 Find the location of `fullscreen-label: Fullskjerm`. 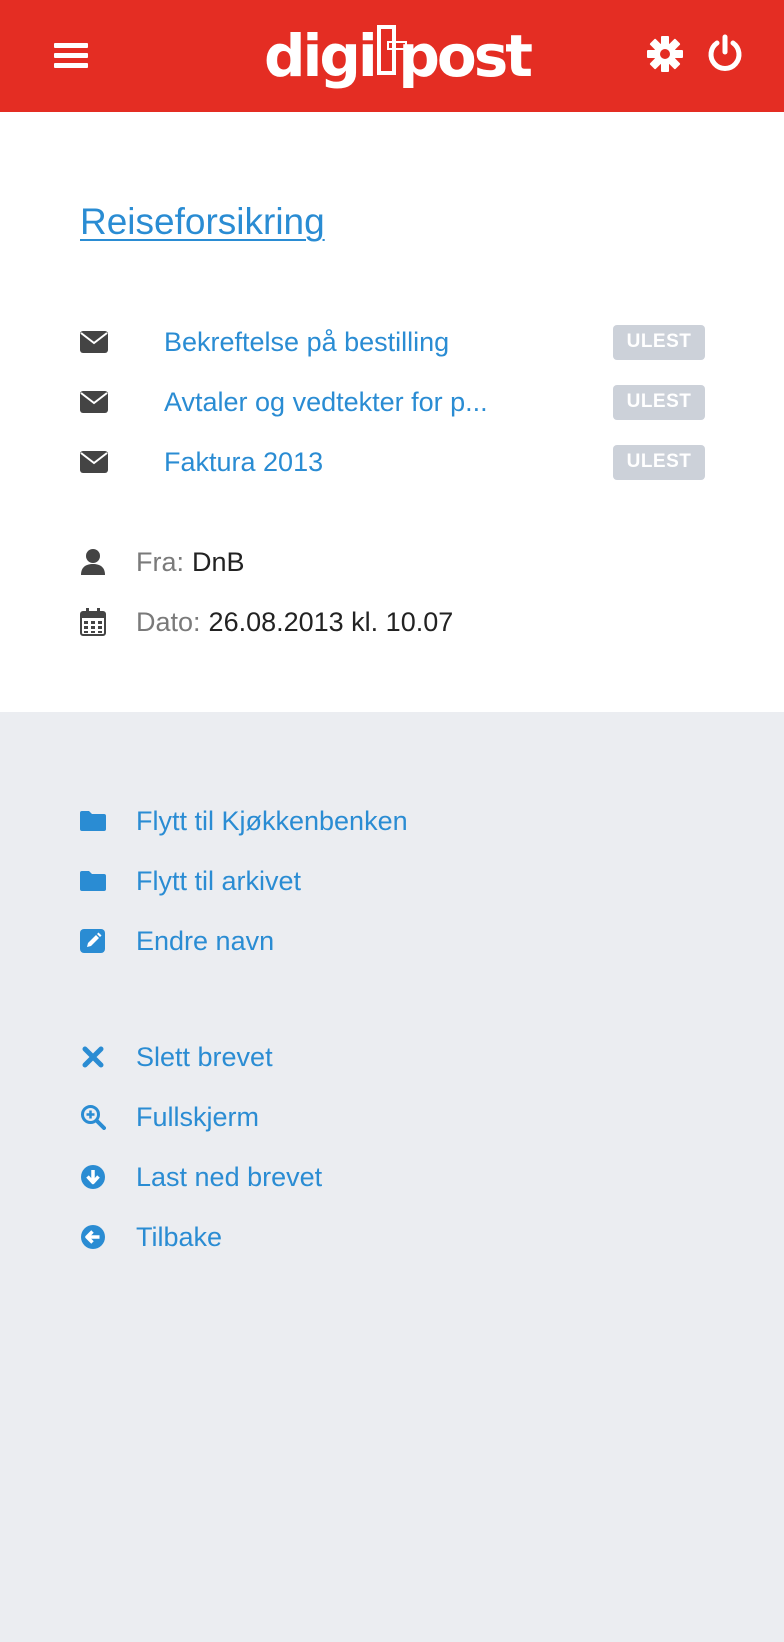

fullscreen-label: Fullskjerm is located at coordinates (198, 1116).